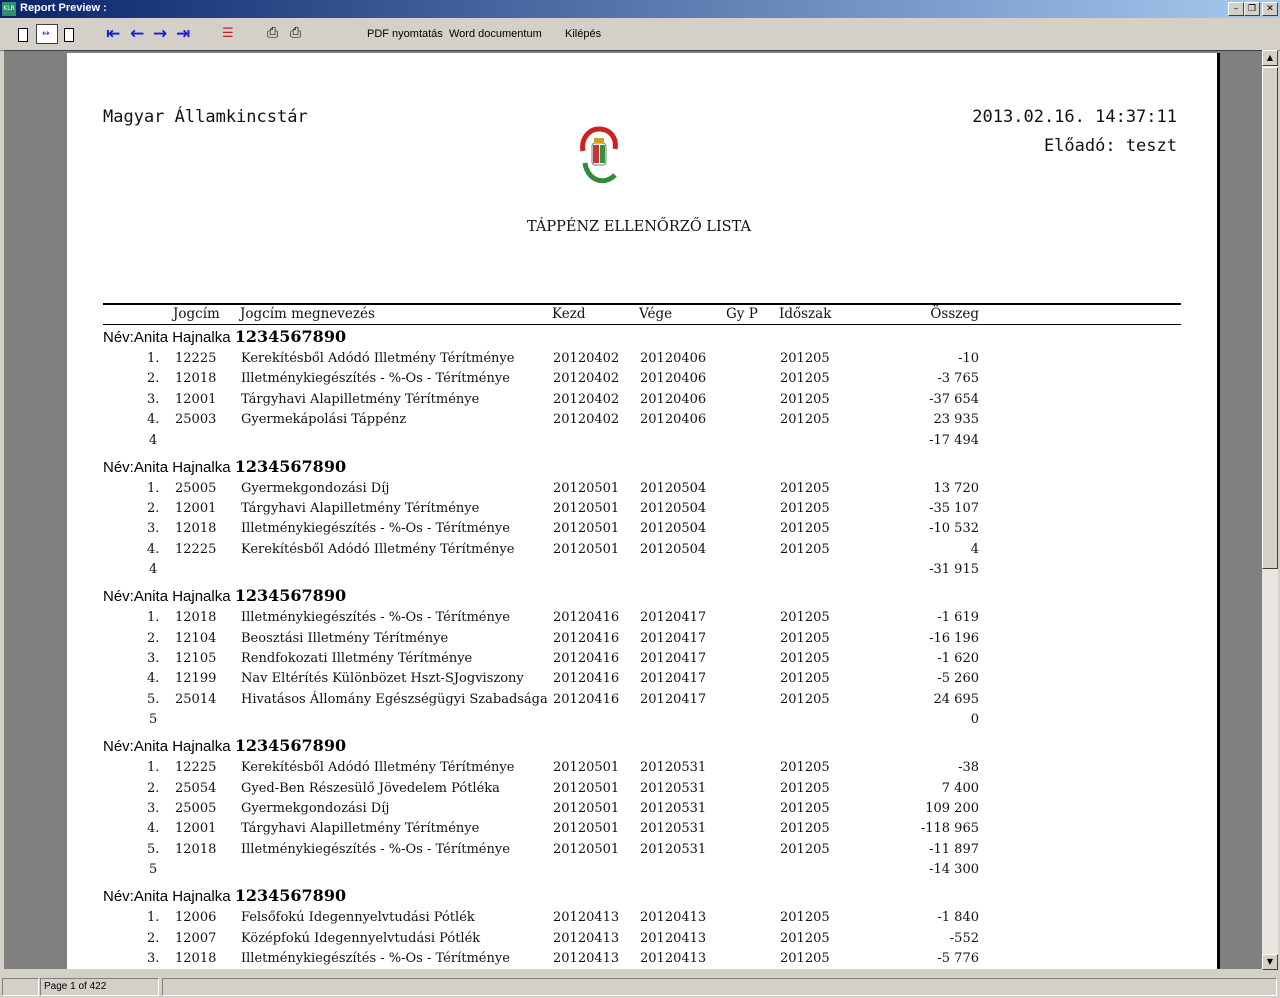  I want to click on jogcim-name: Gyed-Ben Részesülő Jövedelem Pótléka, so click(370, 788).